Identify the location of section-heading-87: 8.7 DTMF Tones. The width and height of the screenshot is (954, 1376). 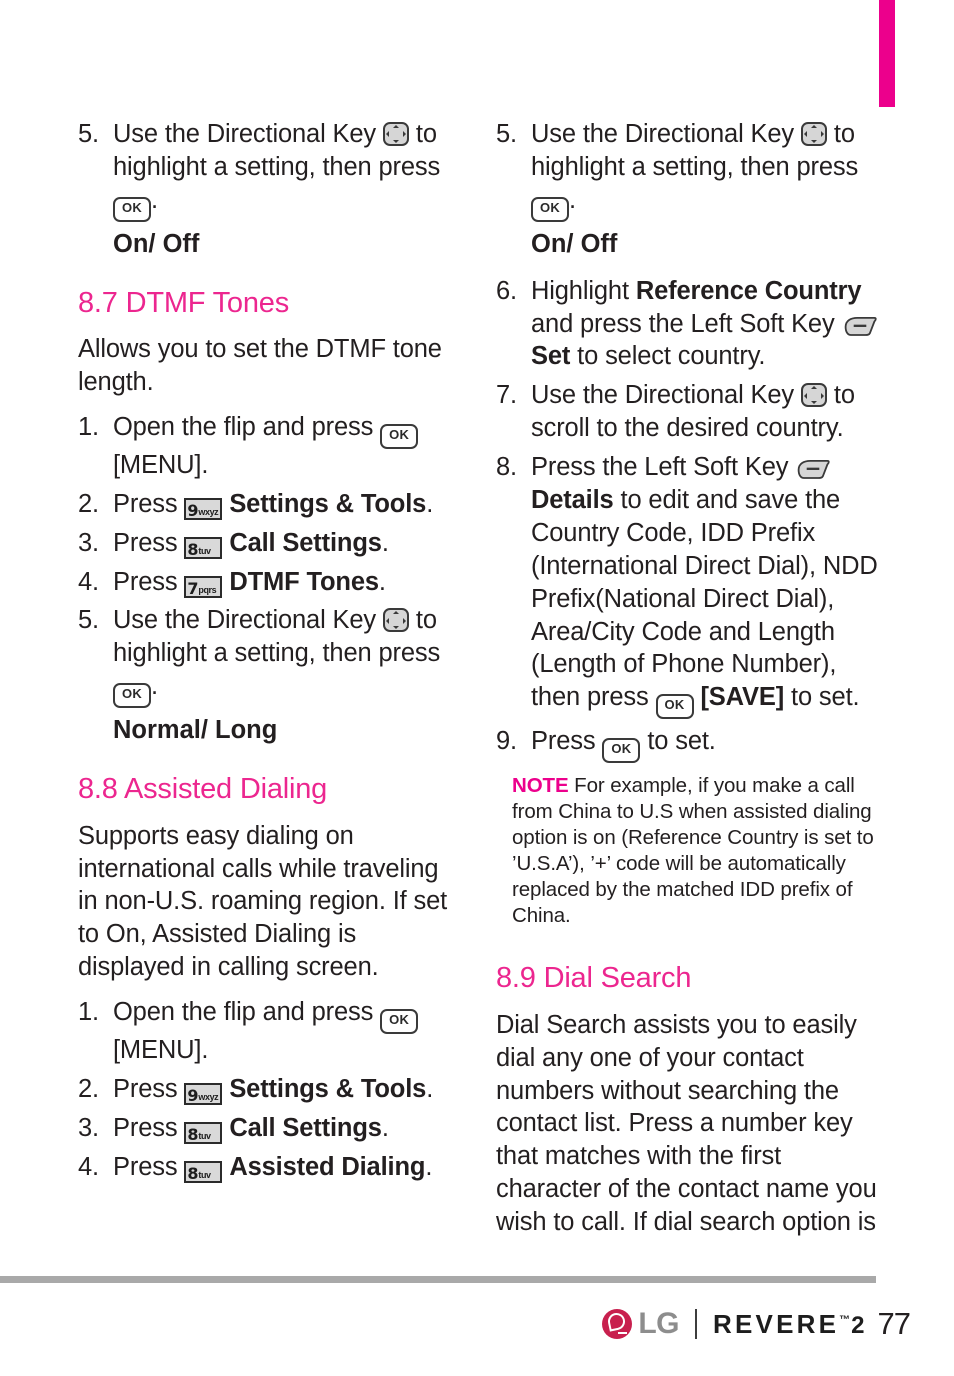
(184, 302).